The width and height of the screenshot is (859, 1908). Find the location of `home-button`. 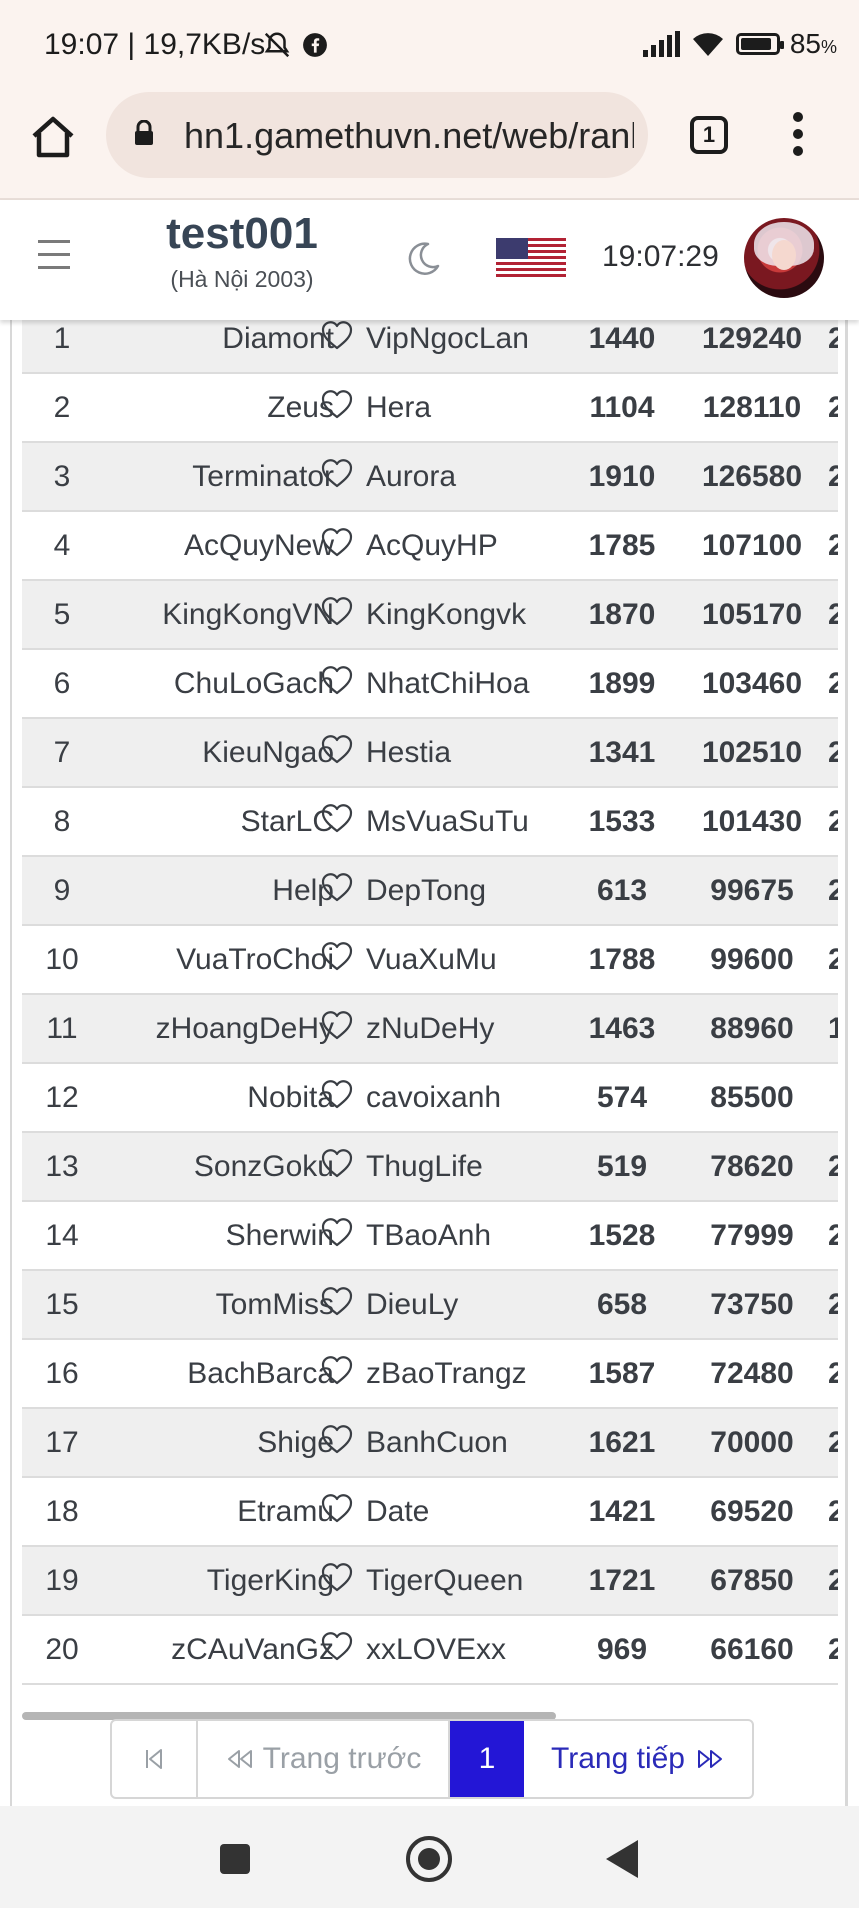

home-button is located at coordinates (429, 1859).